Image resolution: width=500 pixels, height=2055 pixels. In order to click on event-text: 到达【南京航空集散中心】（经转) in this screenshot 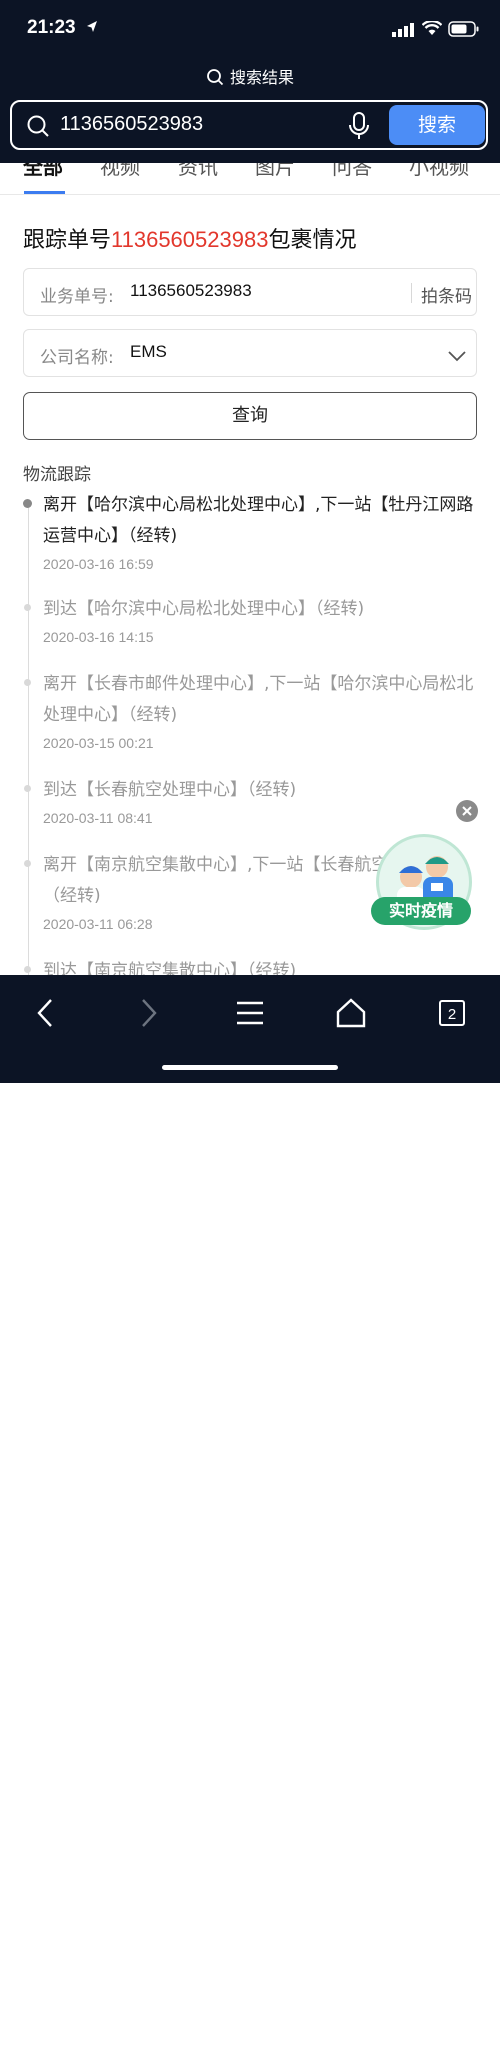, I will do `click(170, 968)`.